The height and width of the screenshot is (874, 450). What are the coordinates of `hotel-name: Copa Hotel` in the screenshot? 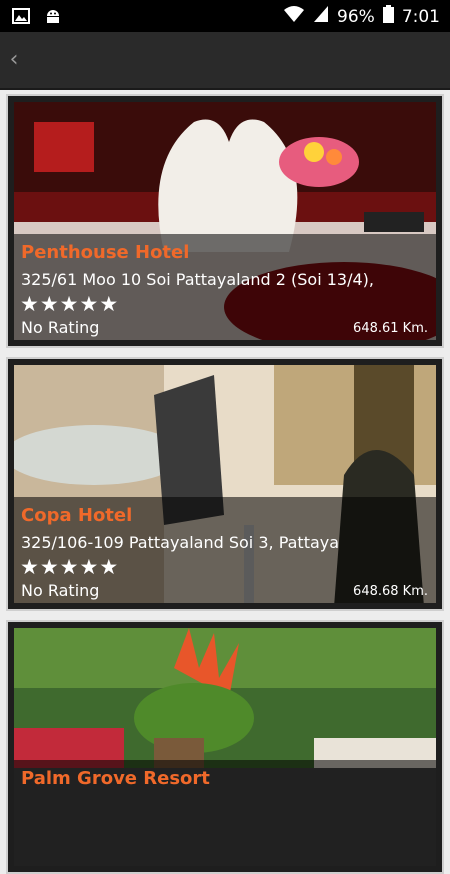 It's located at (77, 515).